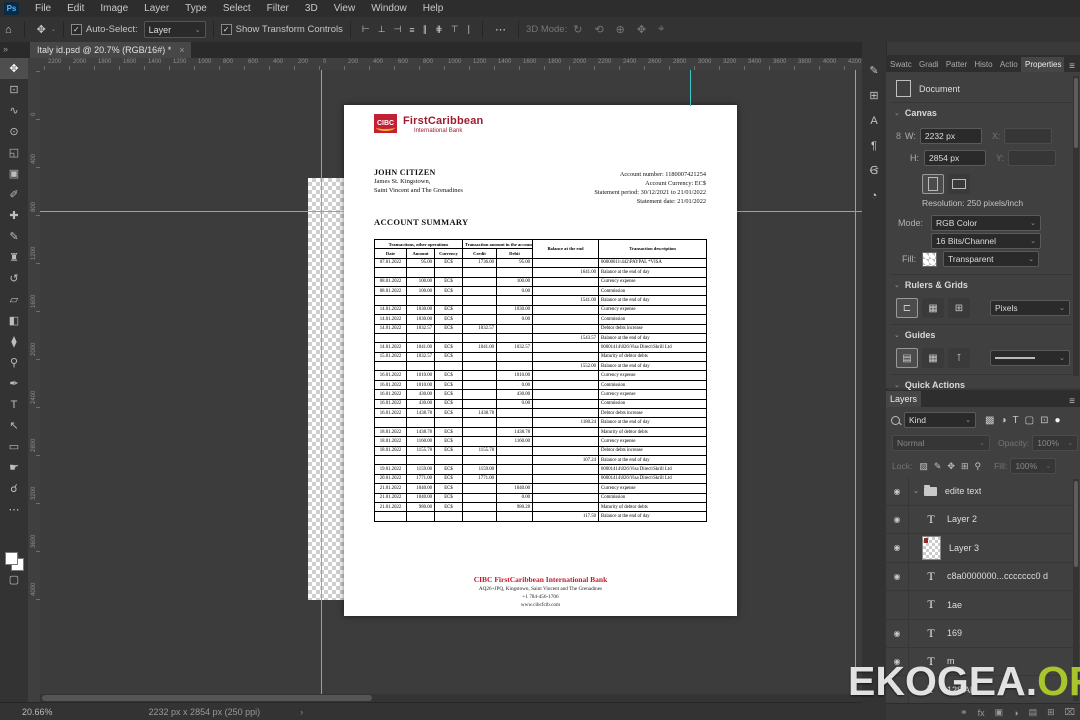 This screenshot has height=720, width=1080. Describe the element at coordinates (904, 399) in the screenshot. I see `tab-layers: Layers` at that location.